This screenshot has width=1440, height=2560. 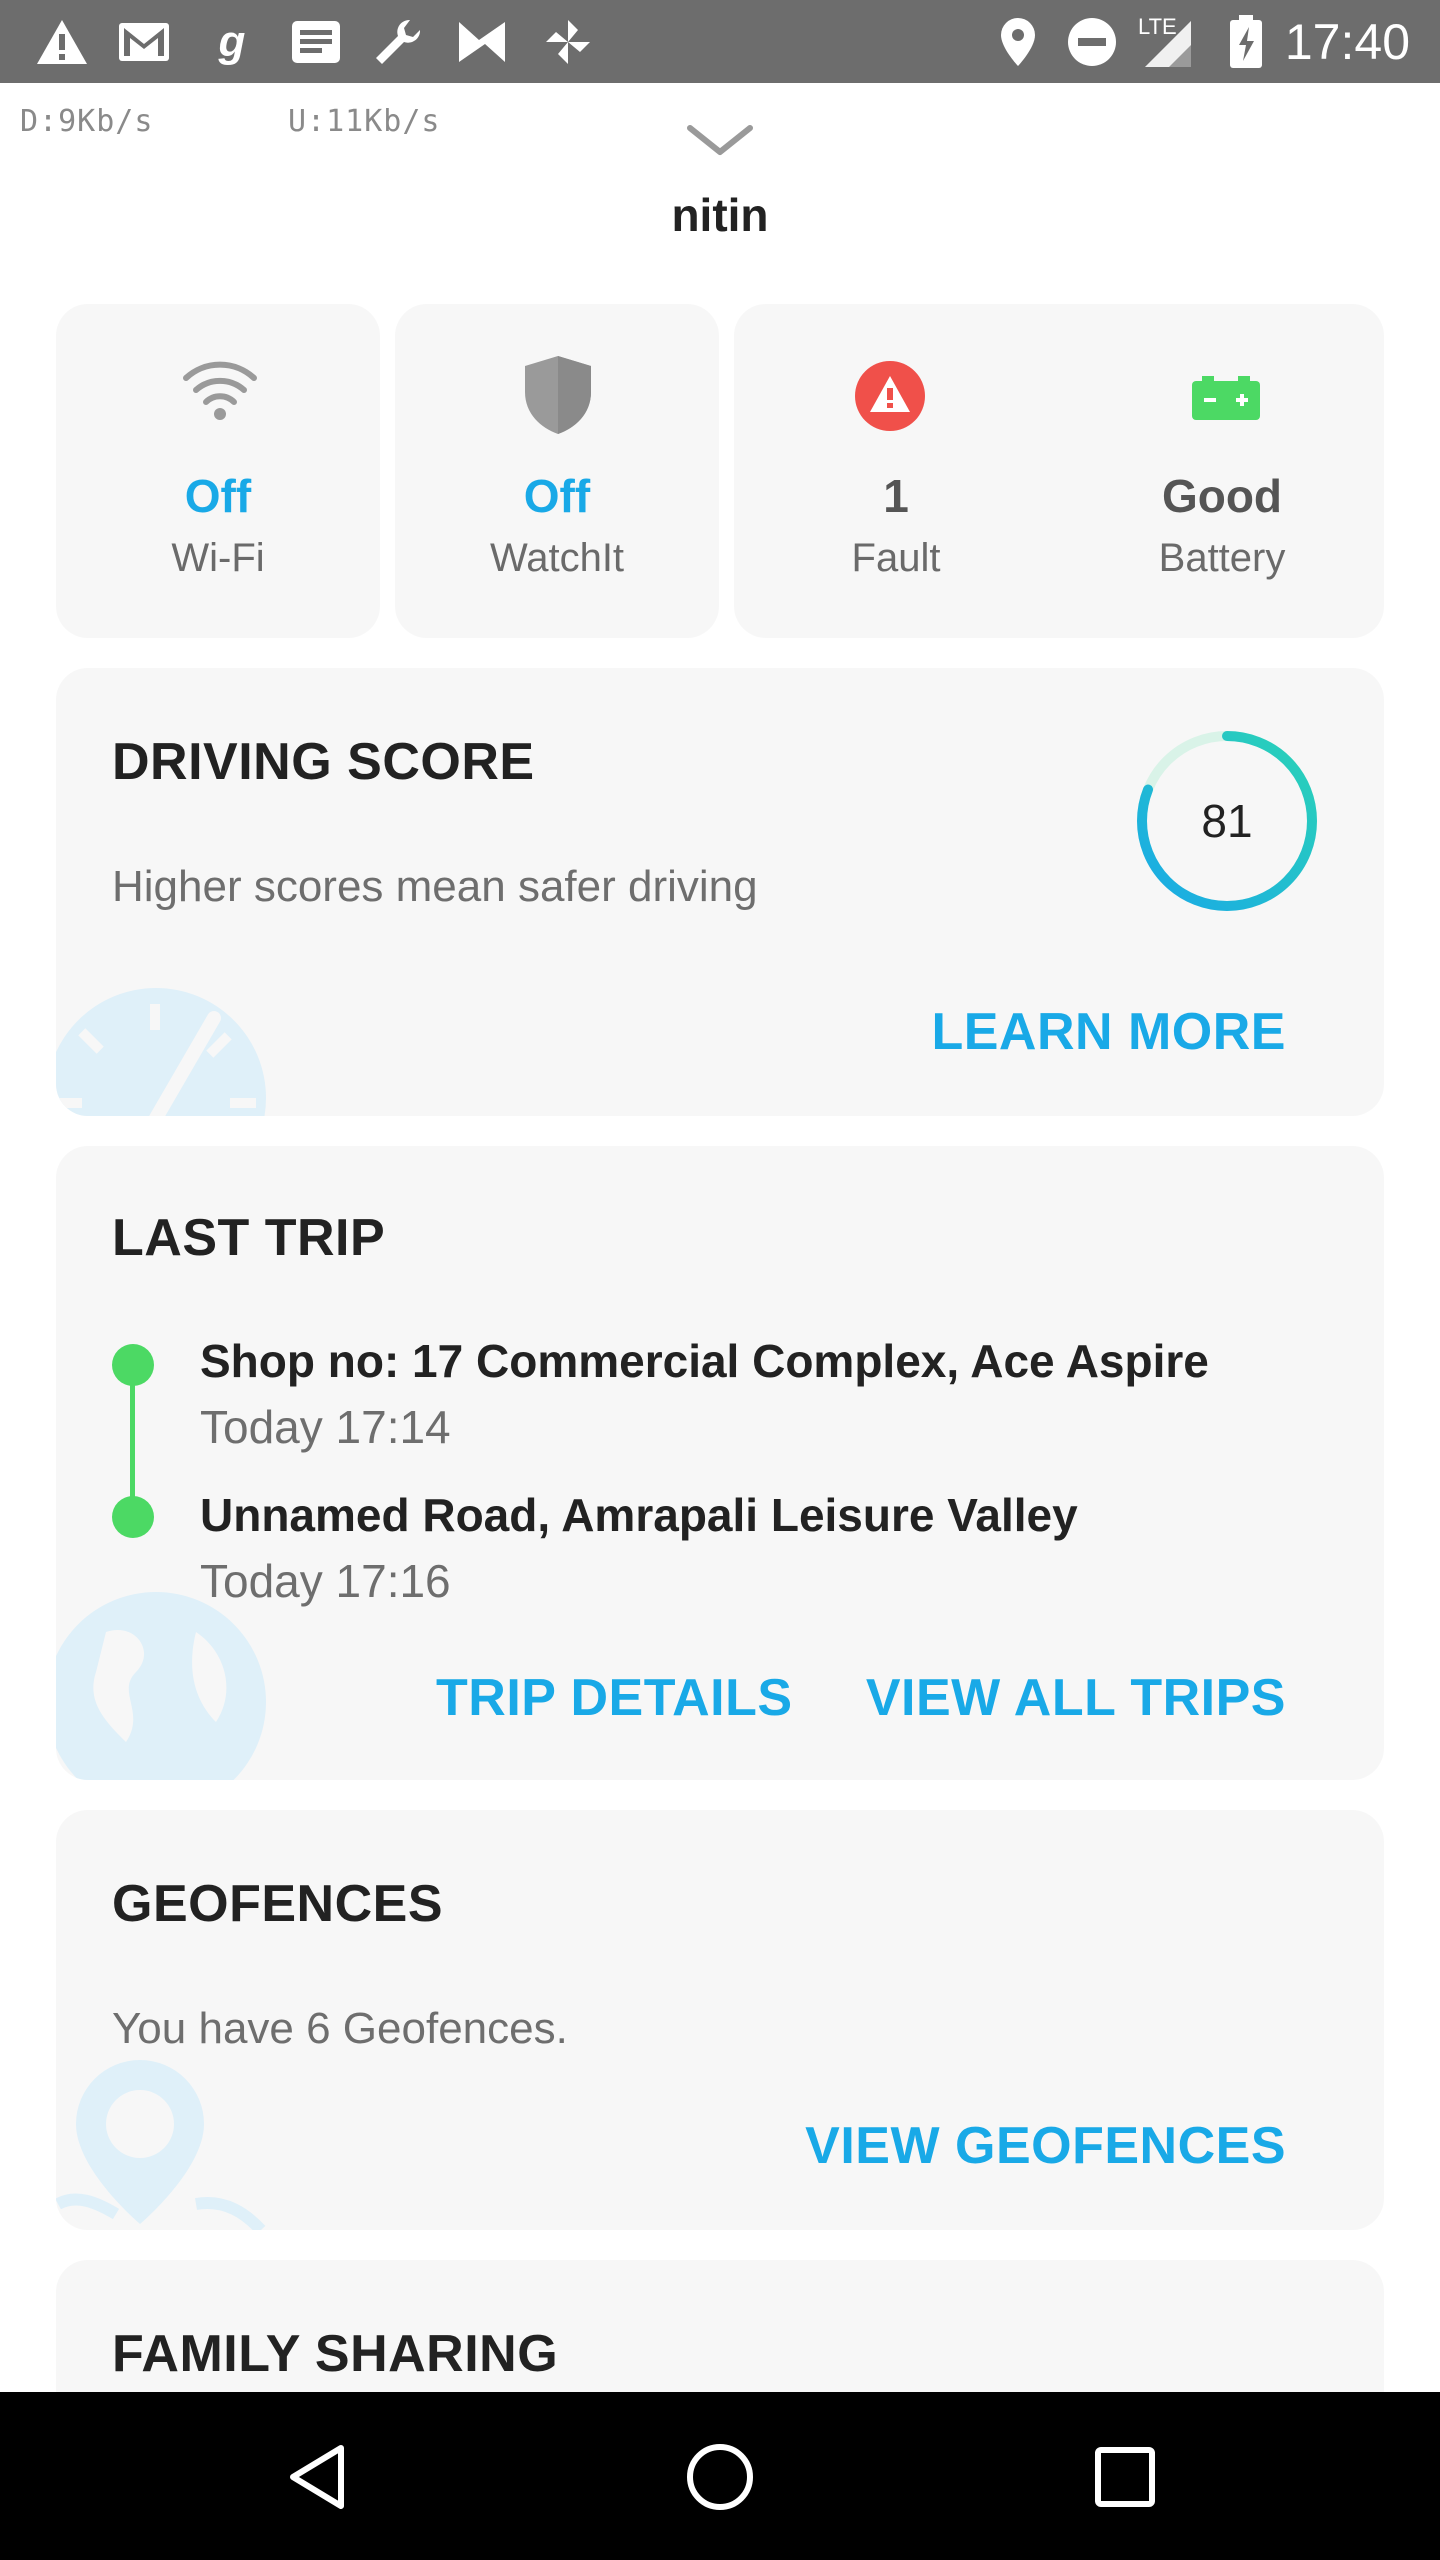 What do you see at coordinates (325, 1427) in the screenshot?
I see `trip-start-time: Today 17:14` at bounding box center [325, 1427].